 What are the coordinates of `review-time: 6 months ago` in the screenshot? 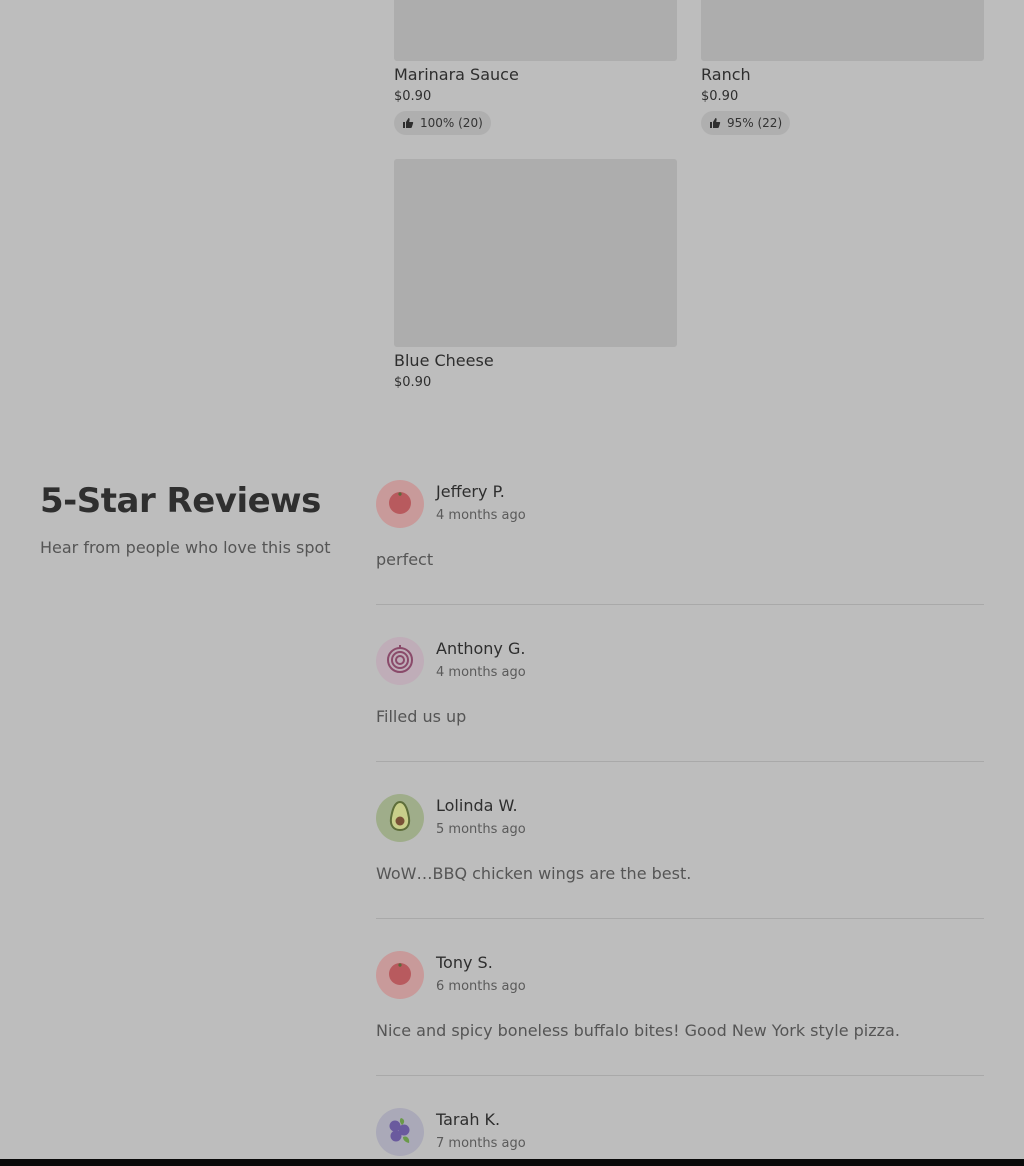 It's located at (481, 986).